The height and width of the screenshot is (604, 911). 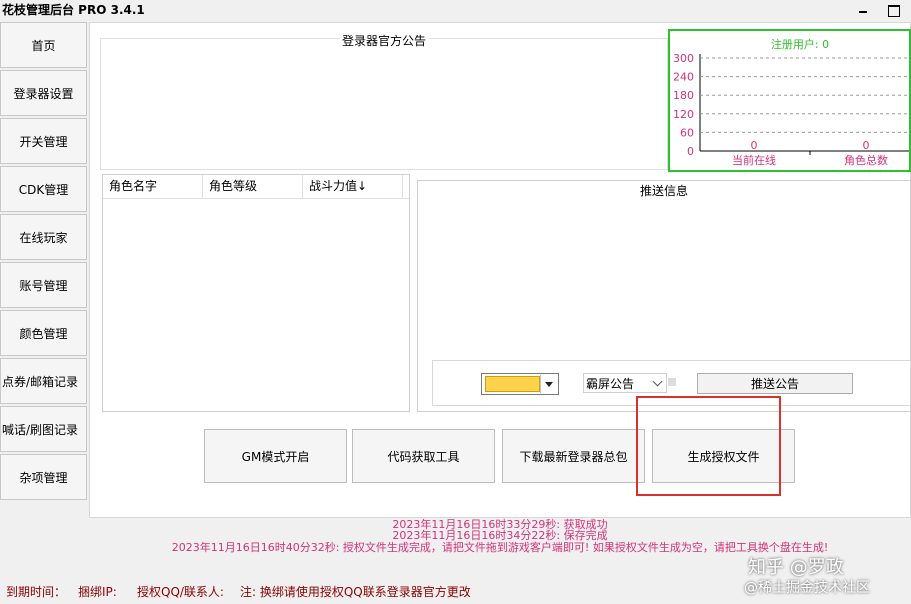 I want to click on chart-y-tick-label: 240, so click(x=683, y=77).